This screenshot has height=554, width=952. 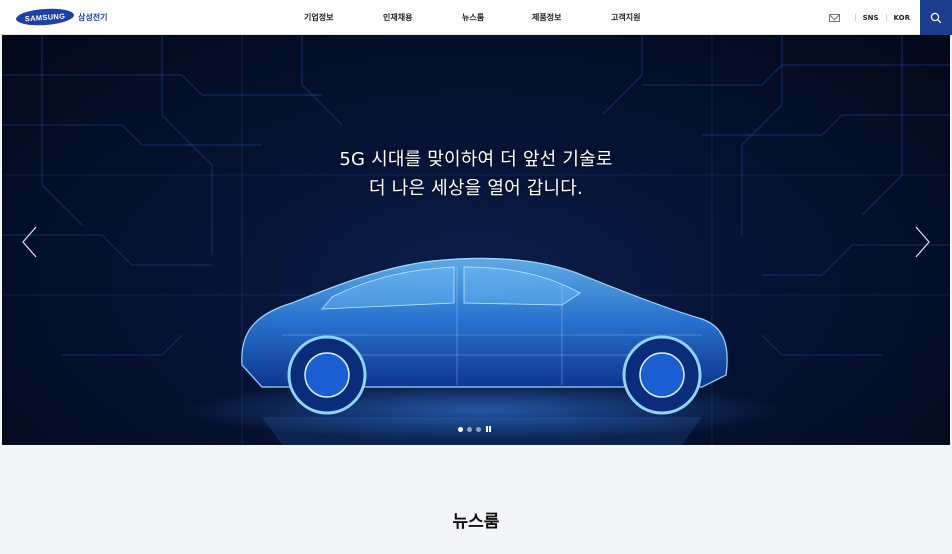 I want to click on next-slide-button, so click(x=922, y=242).